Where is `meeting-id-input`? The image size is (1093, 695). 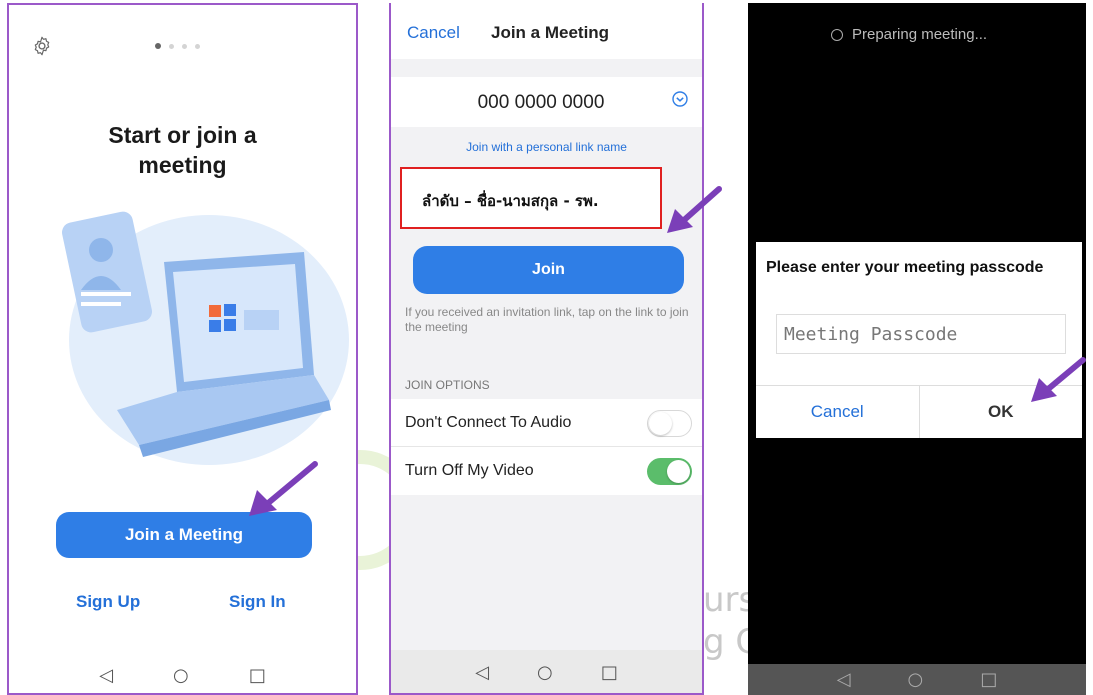
meeting-id-input is located at coordinates (541, 103).